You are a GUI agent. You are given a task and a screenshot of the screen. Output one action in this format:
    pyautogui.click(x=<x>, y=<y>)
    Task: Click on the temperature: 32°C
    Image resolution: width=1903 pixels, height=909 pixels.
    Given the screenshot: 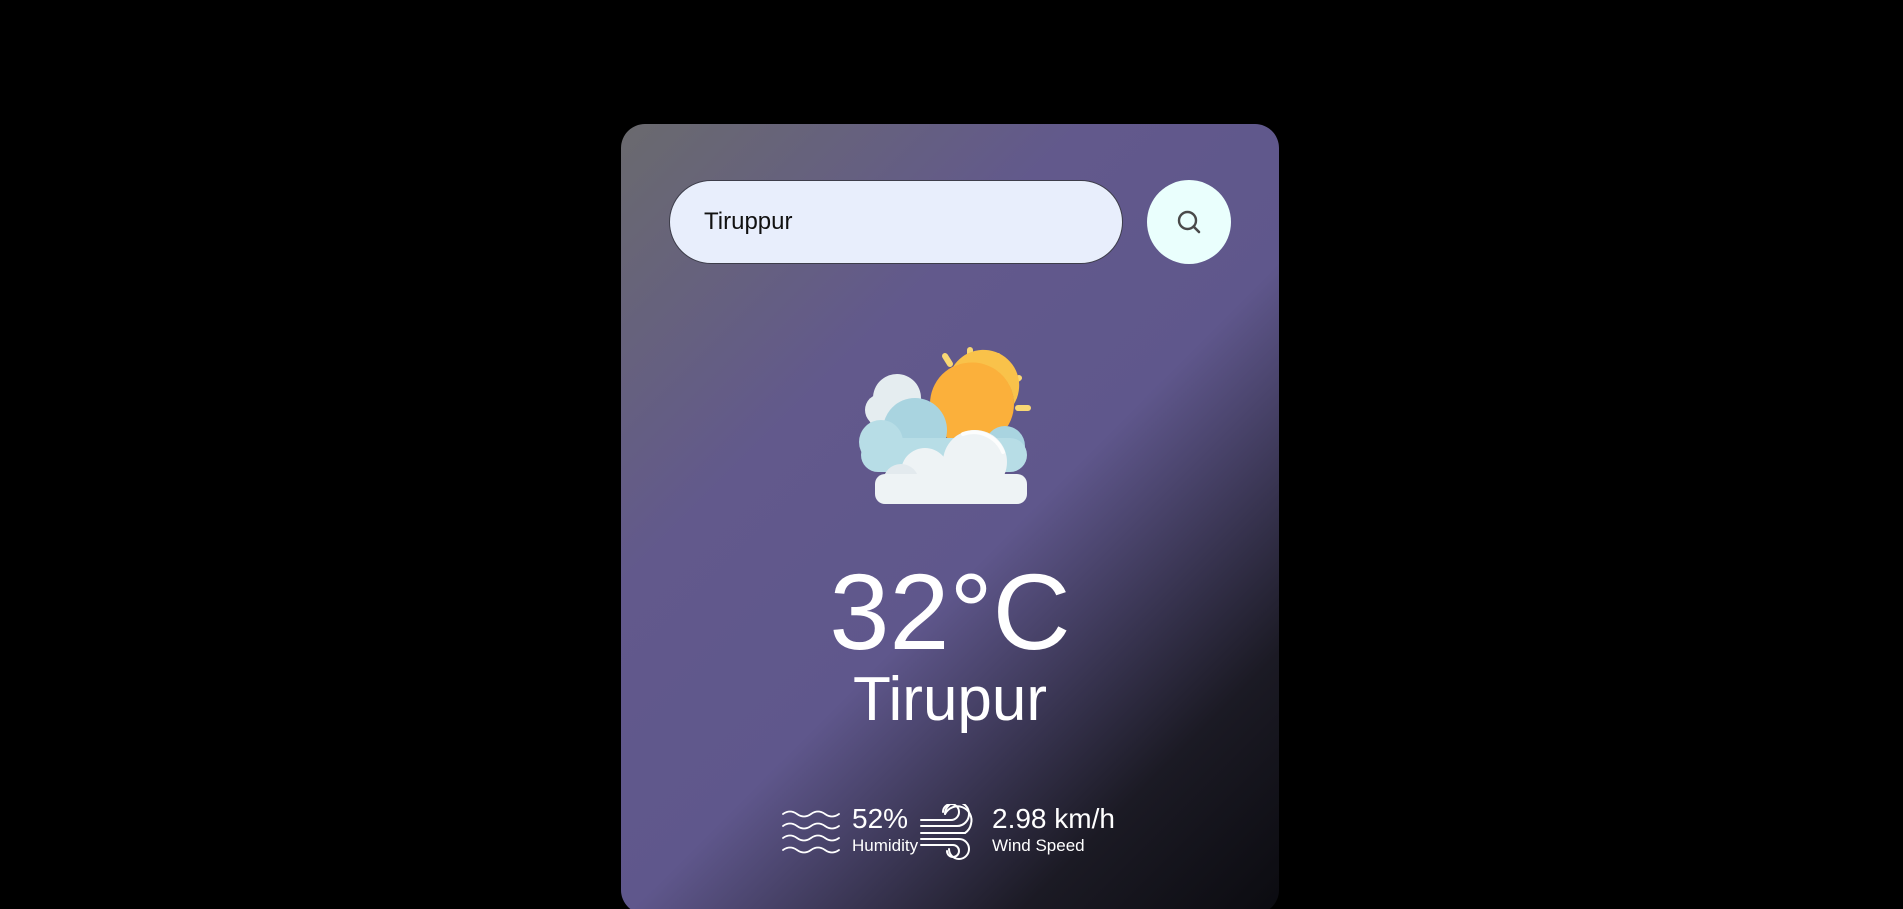 What is the action you would take?
    pyautogui.click(x=950, y=611)
    